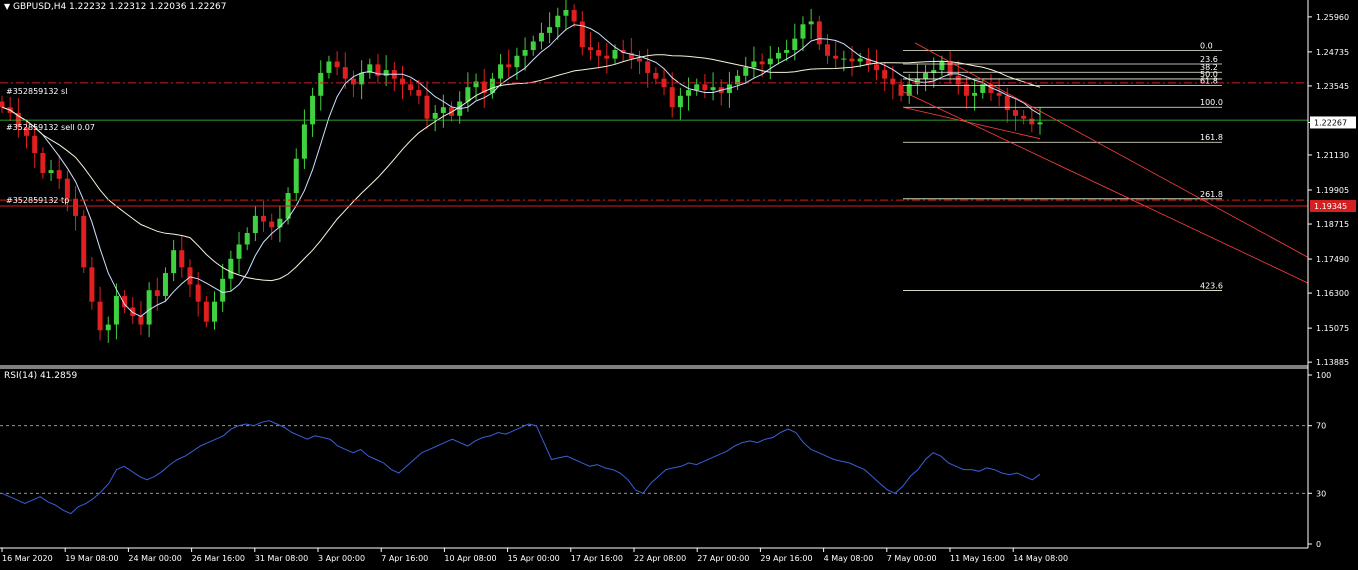  What do you see at coordinates (1330, 122) in the screenshot?
I see `current-price-label: 1.22267` at bounding box center [1330, 122].